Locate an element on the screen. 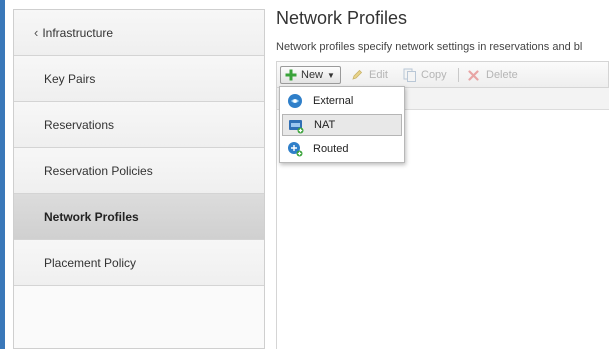  sidebar-item-reservations: Reservations is located at coordinates (139, 125).